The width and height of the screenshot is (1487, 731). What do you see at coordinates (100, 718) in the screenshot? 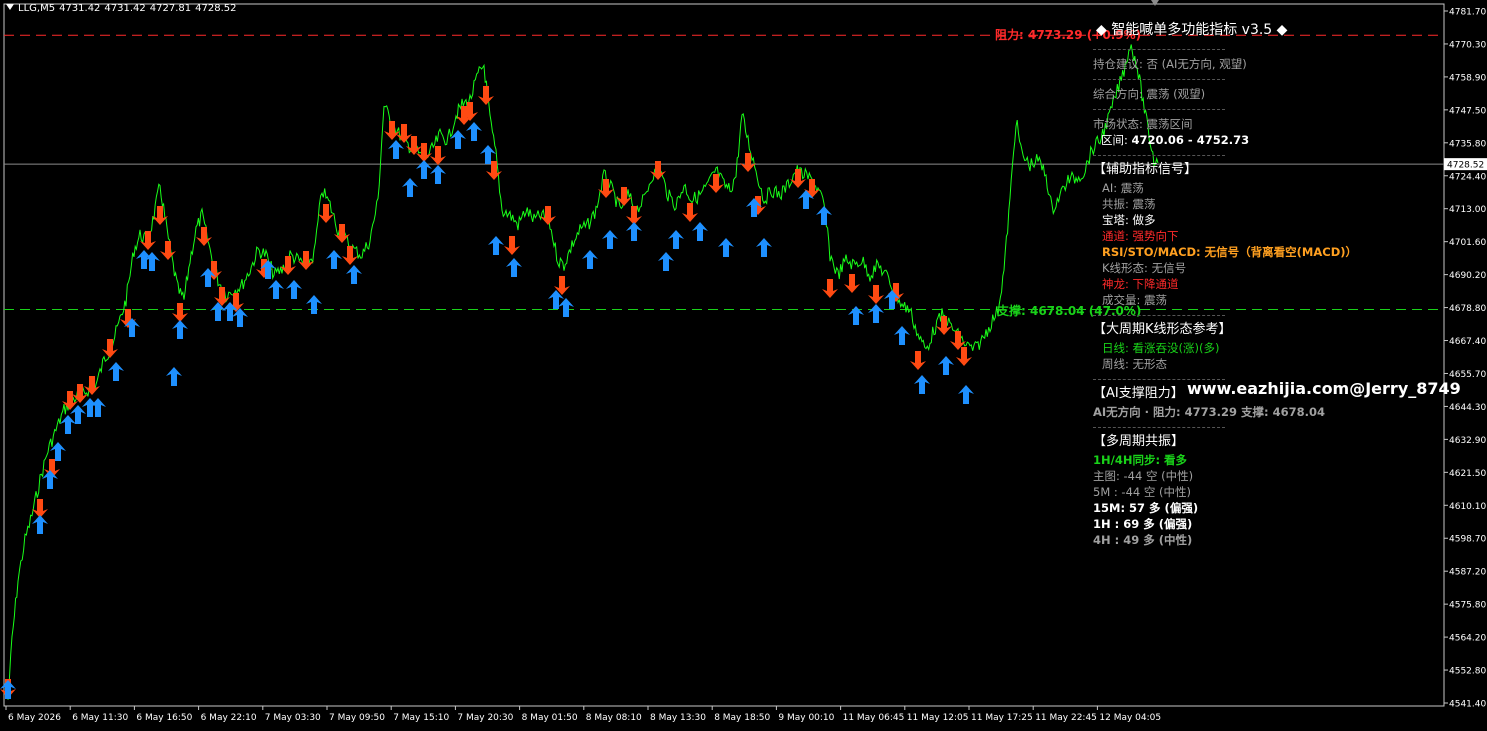
I see `time-label: 6 May 11:30` at bounding box center [100, 718].